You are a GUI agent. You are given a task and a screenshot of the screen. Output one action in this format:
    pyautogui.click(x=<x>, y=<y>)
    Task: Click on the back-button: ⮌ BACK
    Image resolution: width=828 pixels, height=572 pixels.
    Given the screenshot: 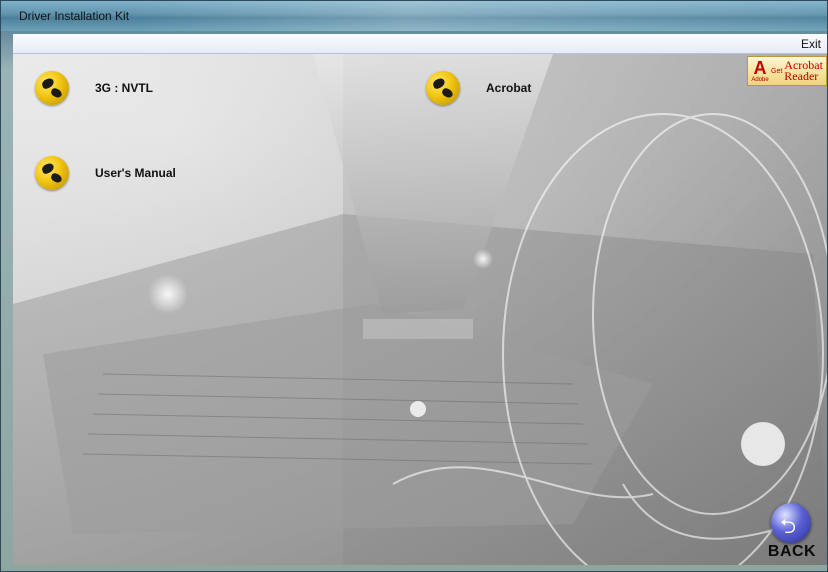 What is the action you would take?
    pyautogui.click(x=792, y=532)
    